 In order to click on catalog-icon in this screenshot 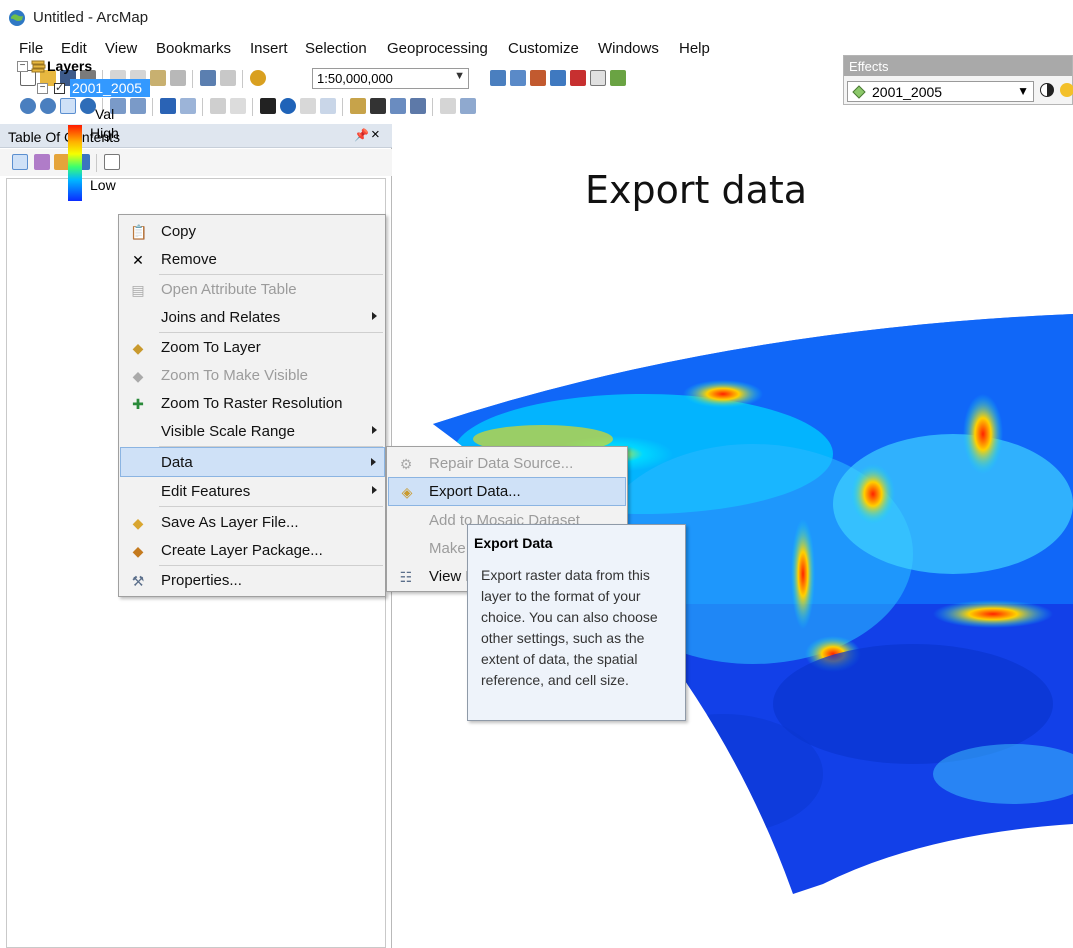, I will do `click(538, 78)`.